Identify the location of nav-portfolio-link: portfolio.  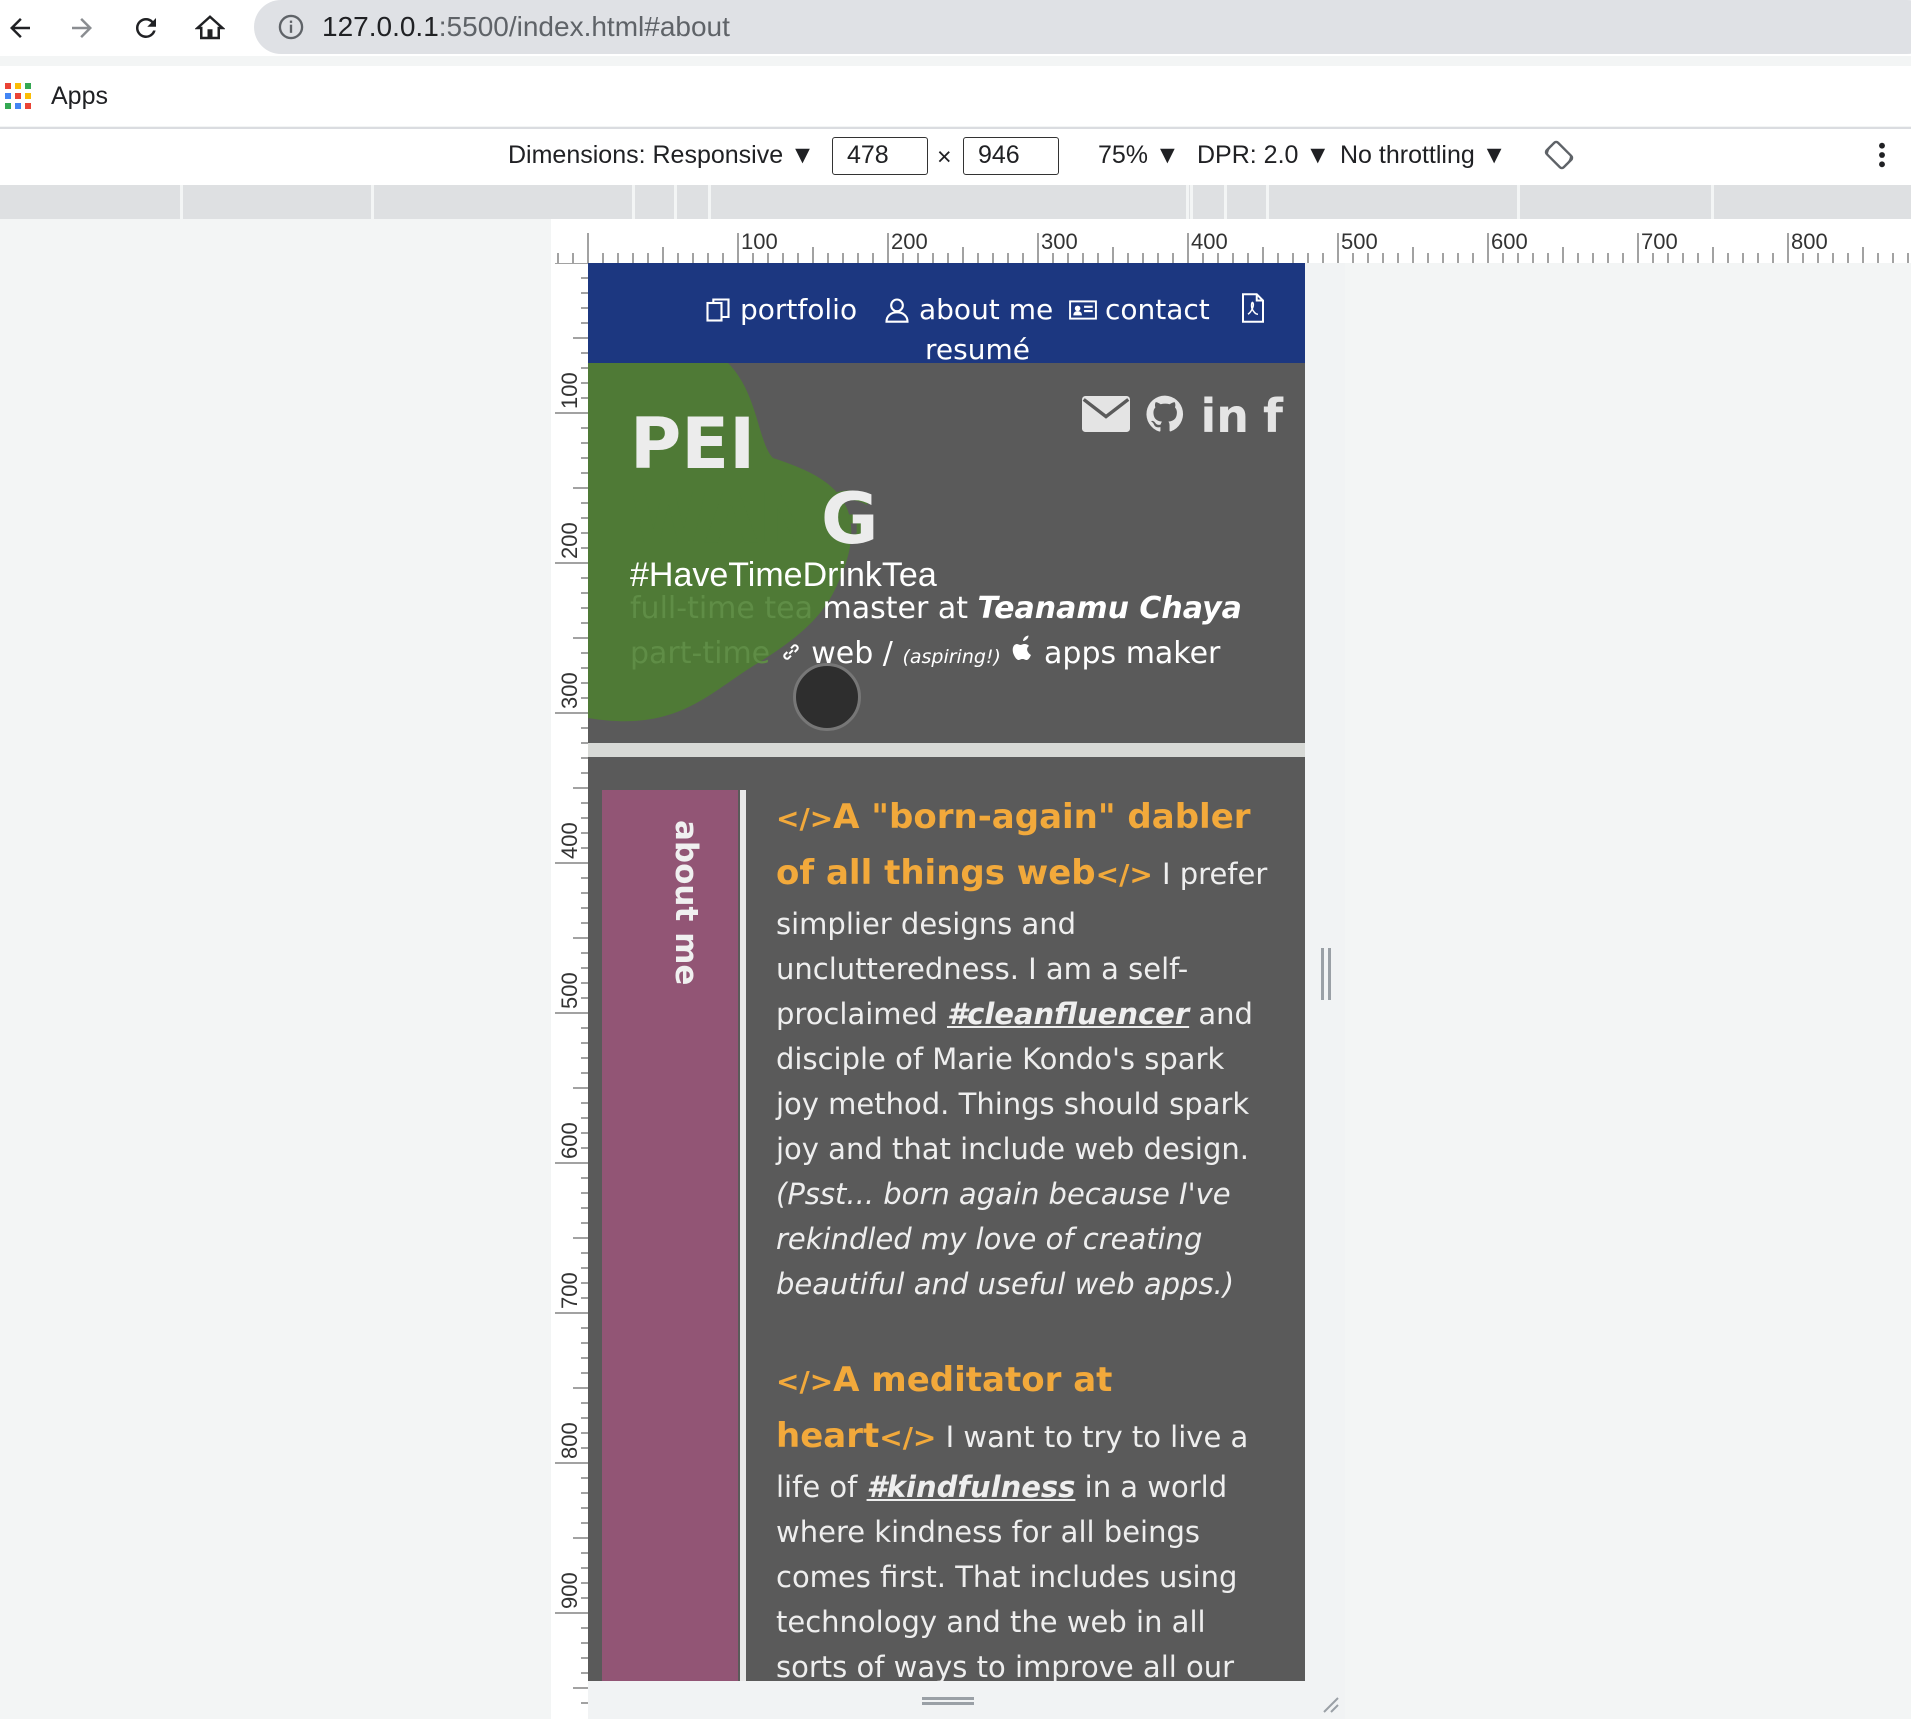
(780, 309).